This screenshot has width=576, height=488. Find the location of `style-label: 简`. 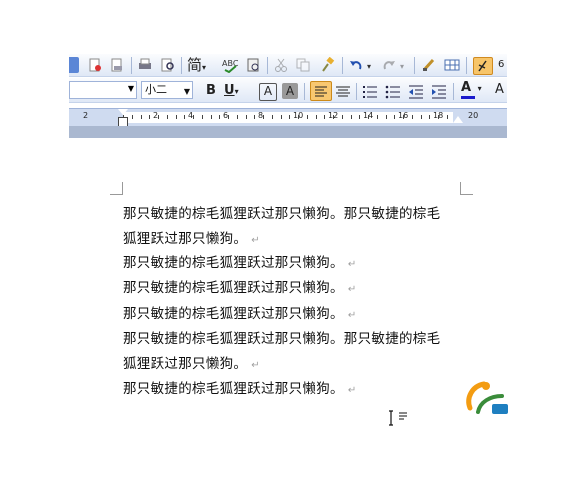

style-label: 简 is located at coordinates (195, 65).